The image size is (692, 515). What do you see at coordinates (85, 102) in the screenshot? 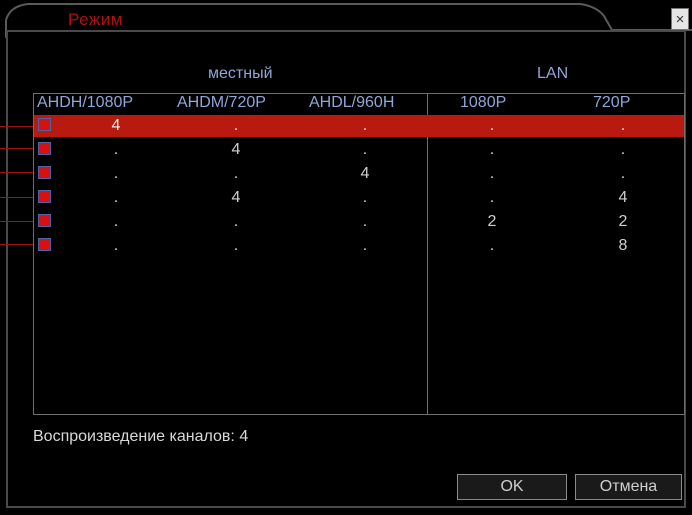
I see `column-header-ahdh: AHDH/1080P` at bounding box center [85, 102].